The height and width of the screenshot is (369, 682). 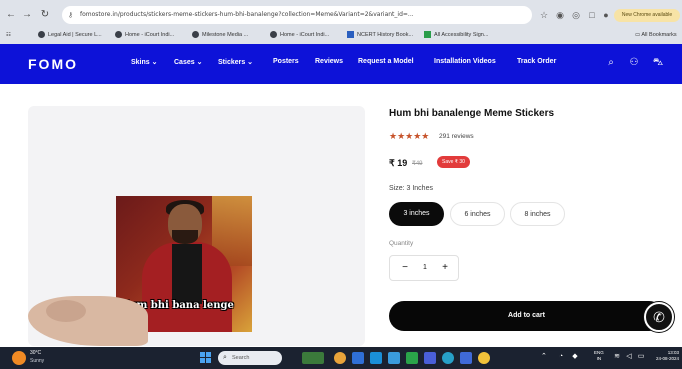 I want to click on back-icon: ←, so click(x=11, y=15).